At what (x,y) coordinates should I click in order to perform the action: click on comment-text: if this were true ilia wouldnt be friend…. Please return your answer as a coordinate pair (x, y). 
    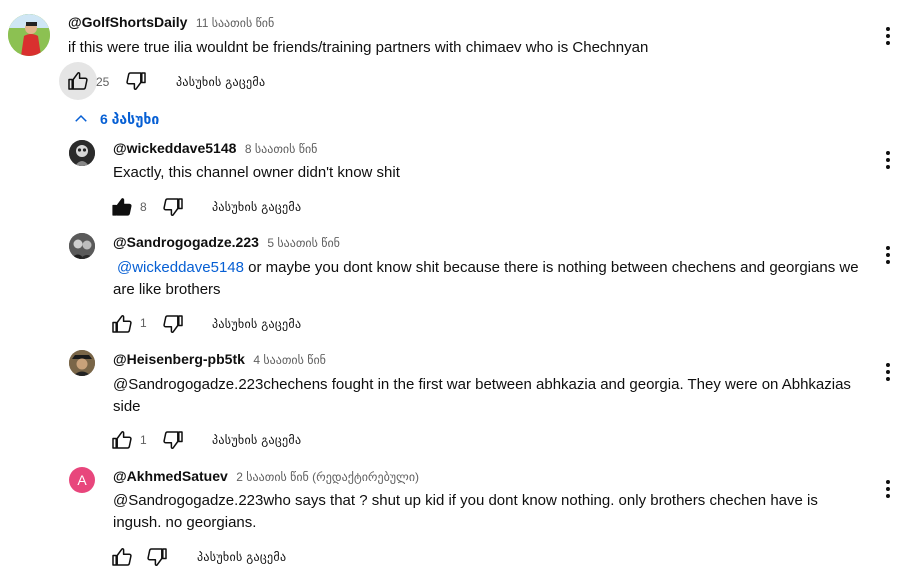
    Looking at the image, I should click on (358, 47).